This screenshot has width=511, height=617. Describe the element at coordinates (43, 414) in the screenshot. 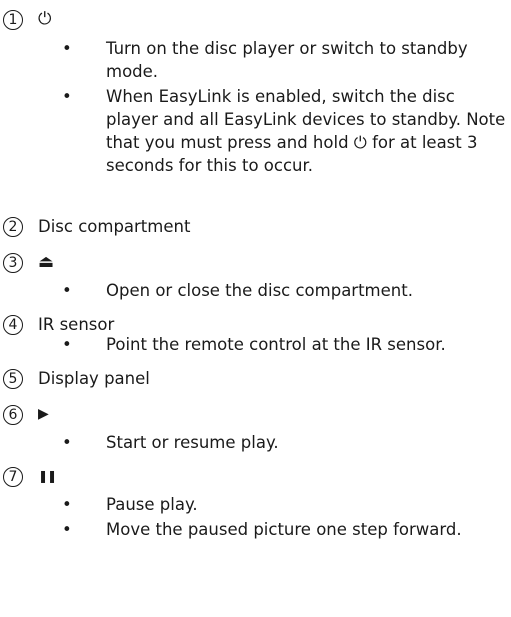

I see `play-icon: ▶` at that location.